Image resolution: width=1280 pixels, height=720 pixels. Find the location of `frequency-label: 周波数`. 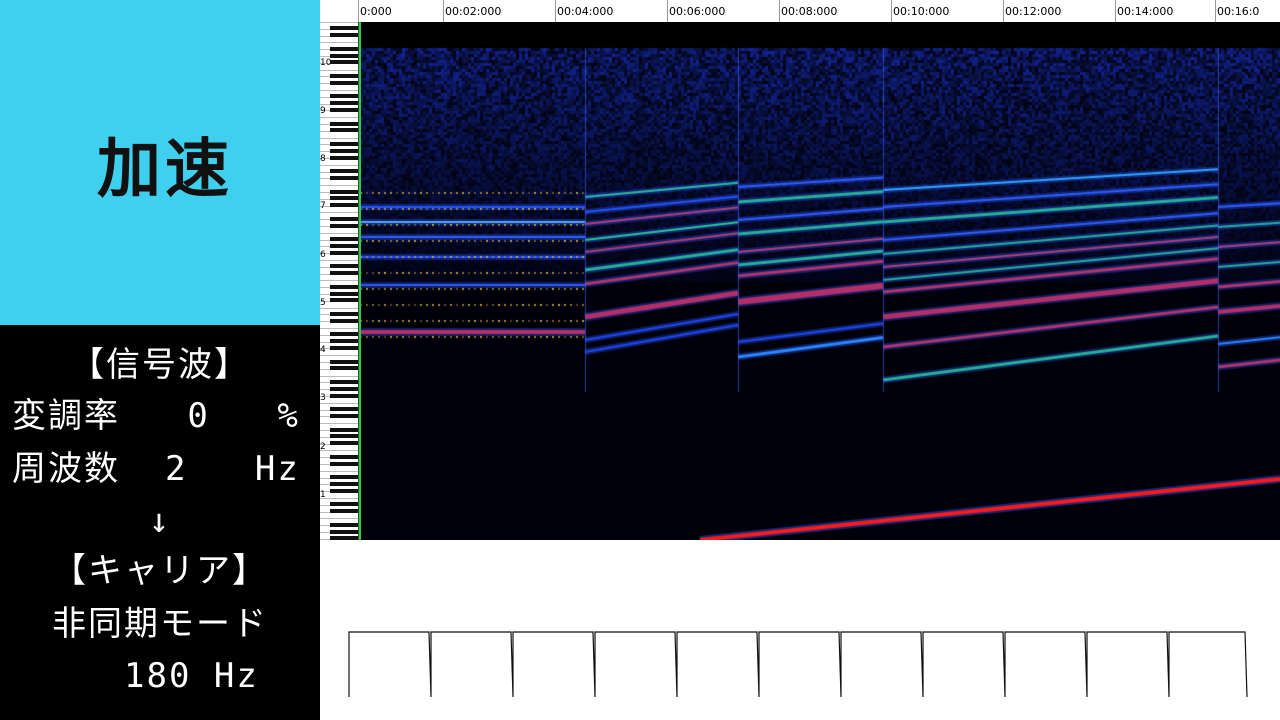

frequency-label: 周波数 is located at coordinates (66, 469).